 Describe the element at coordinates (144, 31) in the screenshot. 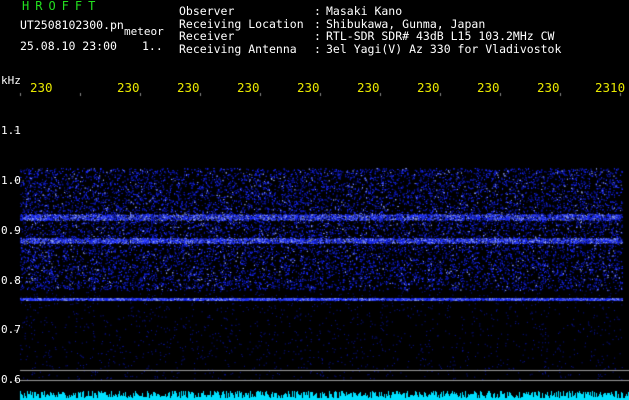

I see `meteor-tag: meteor` at that location.